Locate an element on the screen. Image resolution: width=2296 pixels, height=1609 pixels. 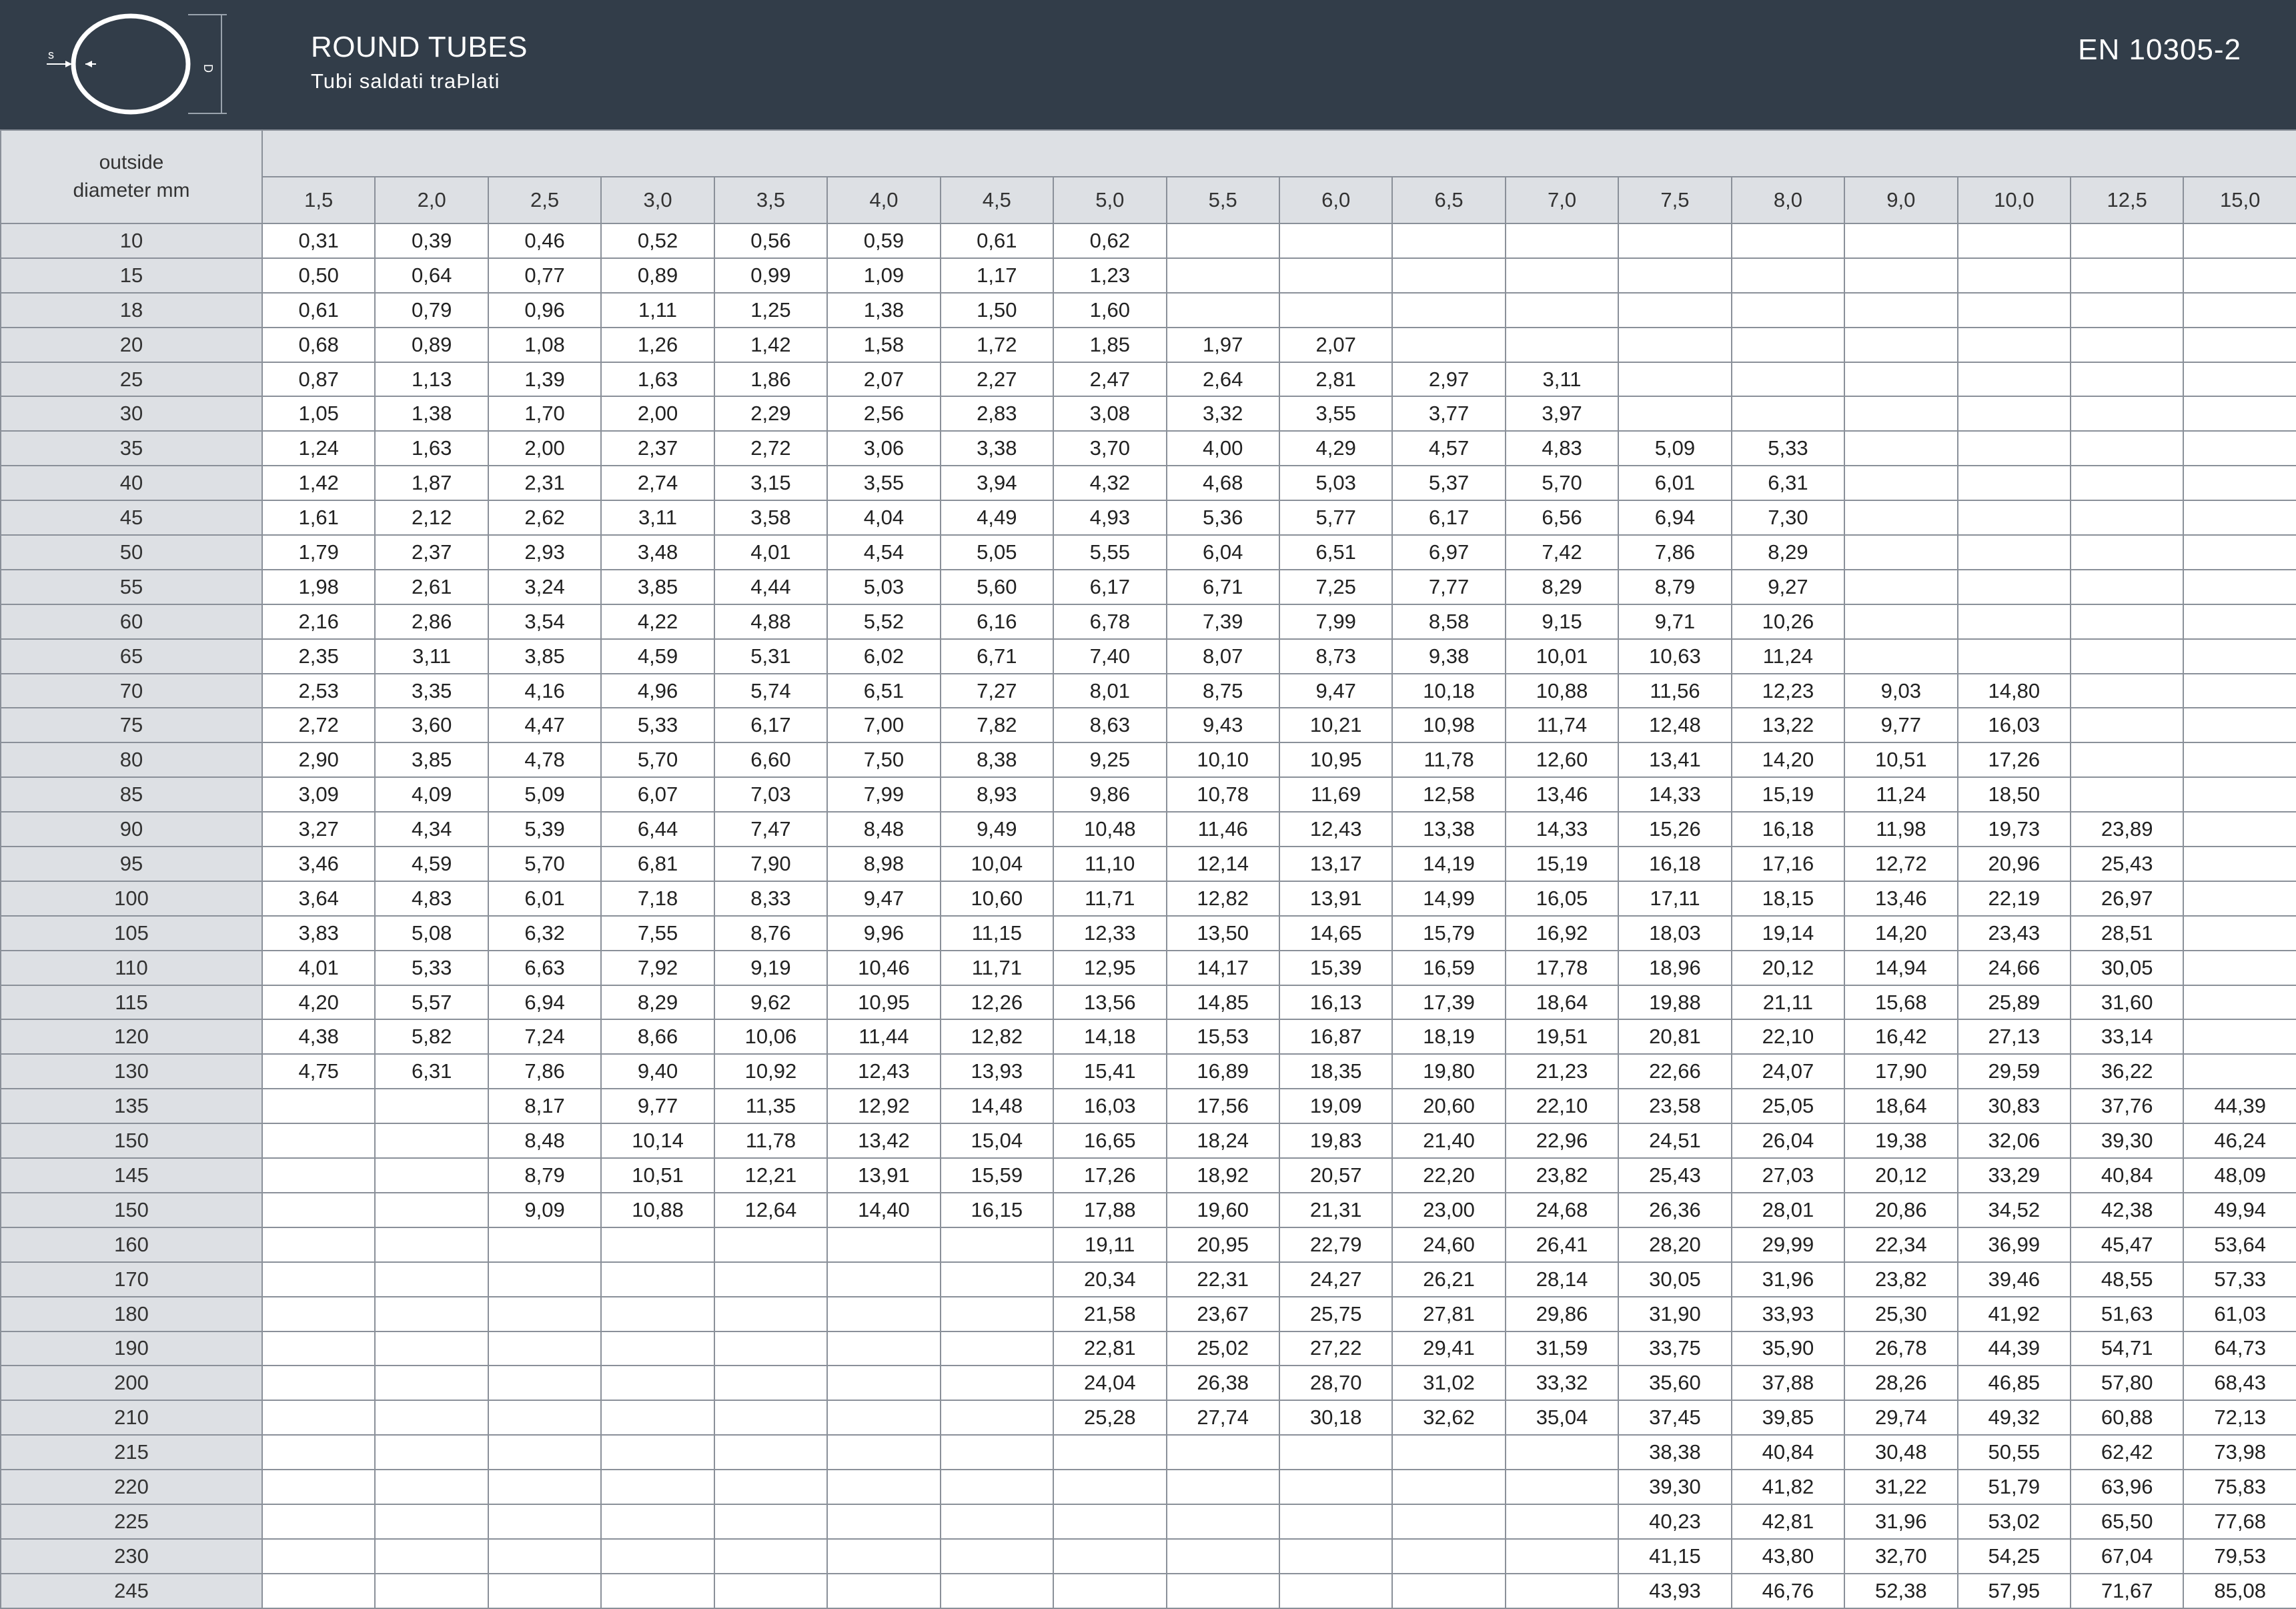
weight-cell: 8,33 is located at coordinates (770, 899).